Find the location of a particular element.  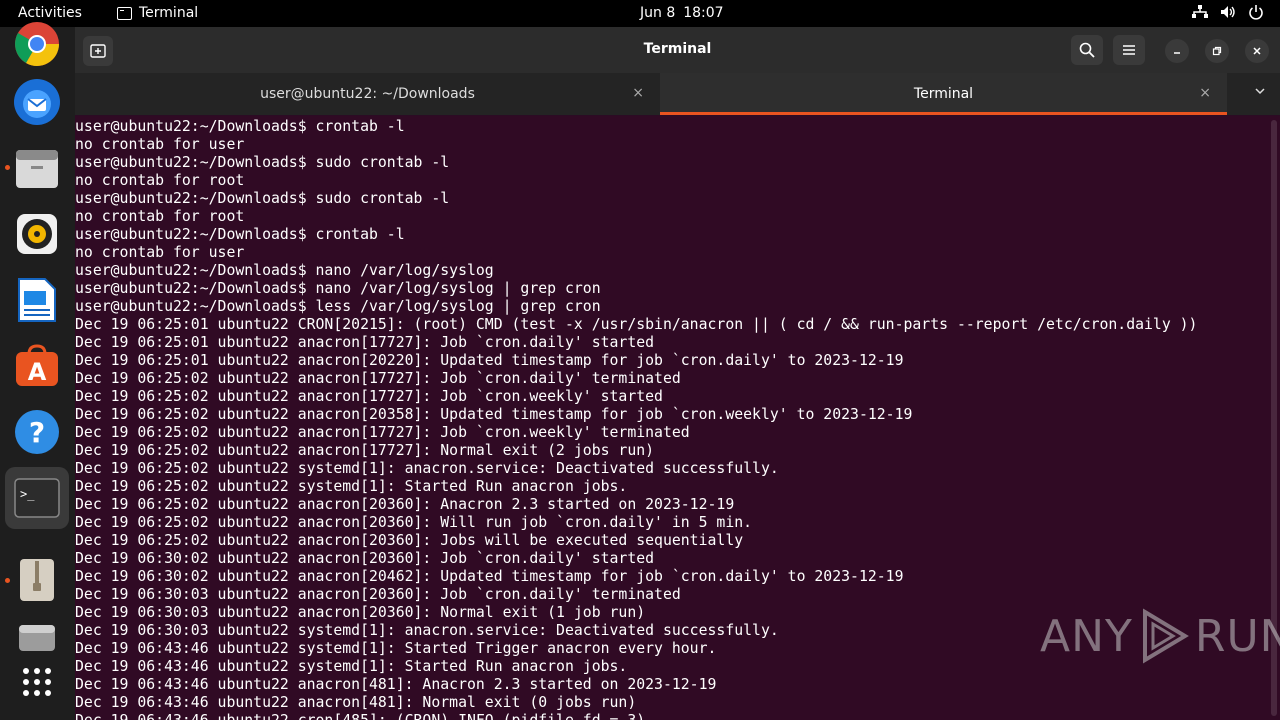

restore-icon is located at coordinates (1217, 51).